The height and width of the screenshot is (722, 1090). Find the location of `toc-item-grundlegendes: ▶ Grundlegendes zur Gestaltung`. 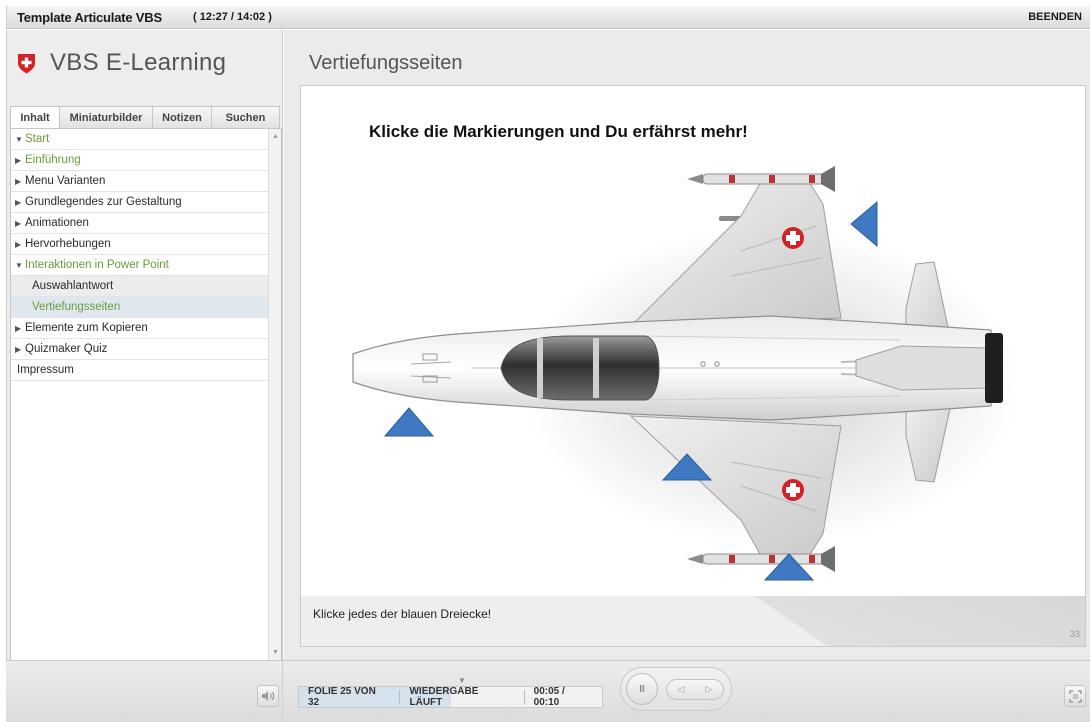

toc-item-grundlegendes: ▶ Grundlegendes zur Gestaltung is located at coordinates (140, 202).